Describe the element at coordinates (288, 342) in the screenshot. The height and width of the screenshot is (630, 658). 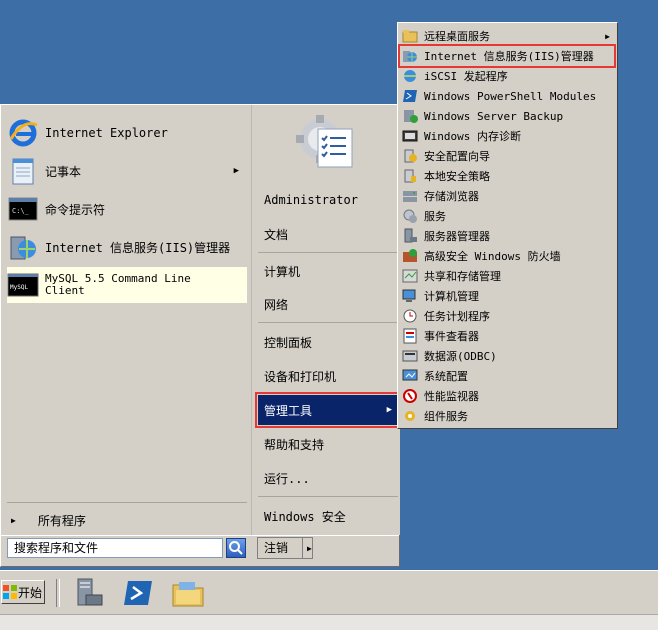
I see `control-panel-label: 控制面板` at that location.